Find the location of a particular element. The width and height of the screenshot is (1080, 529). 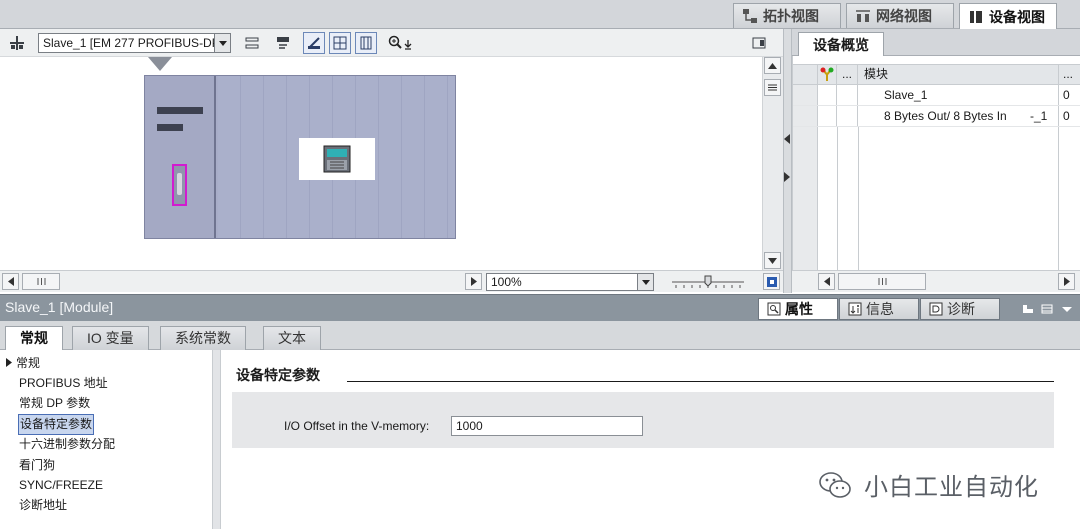

page-break-button is located at coordinates (314, 43).